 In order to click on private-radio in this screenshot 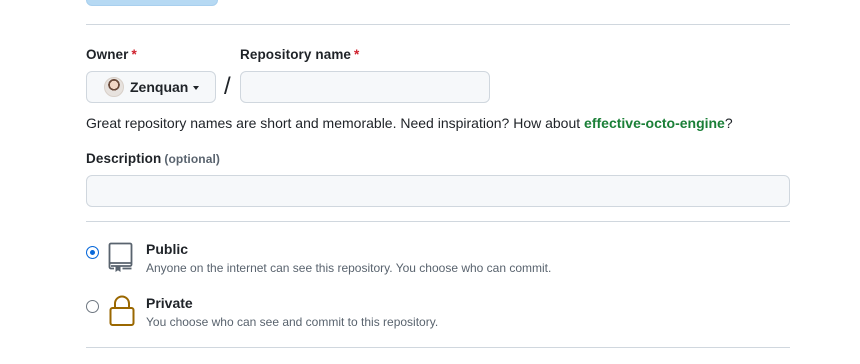, I will do `click(92, 306)`.